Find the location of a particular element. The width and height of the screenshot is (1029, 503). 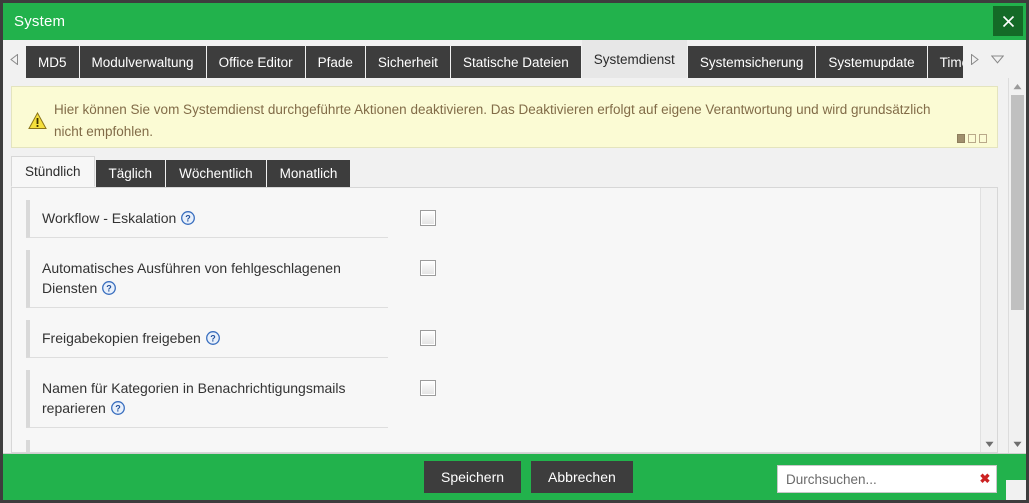

subtab-woechentlich: Wöchentlich is located at coordinates (216, 173).